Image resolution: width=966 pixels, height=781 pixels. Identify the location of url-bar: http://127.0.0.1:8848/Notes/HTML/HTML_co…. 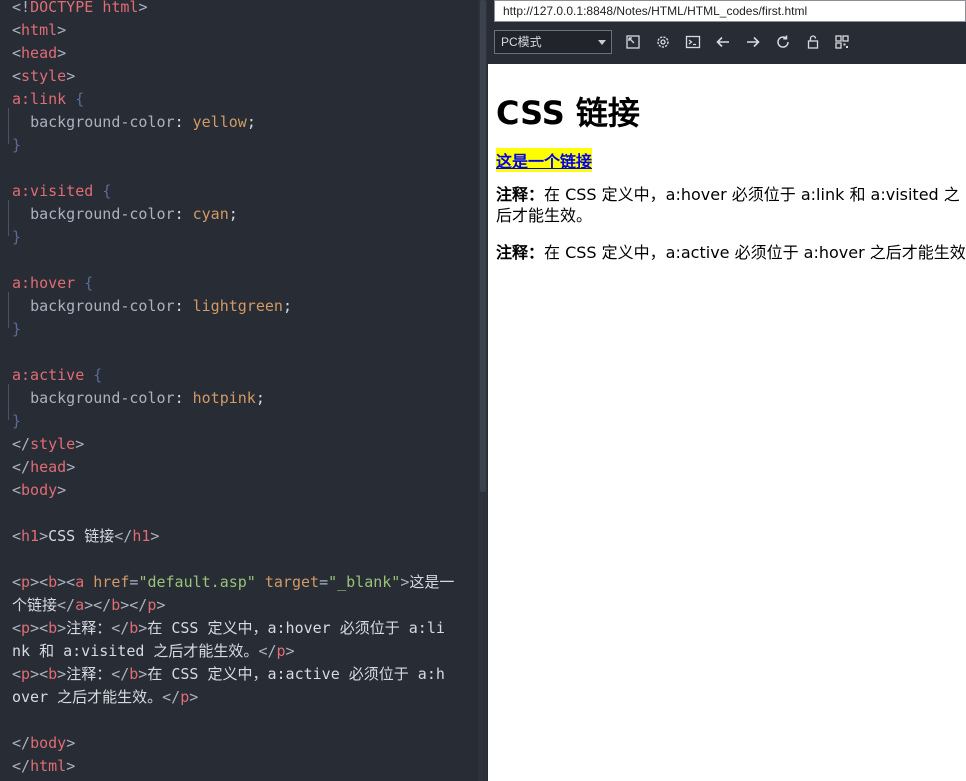
(730, 11).